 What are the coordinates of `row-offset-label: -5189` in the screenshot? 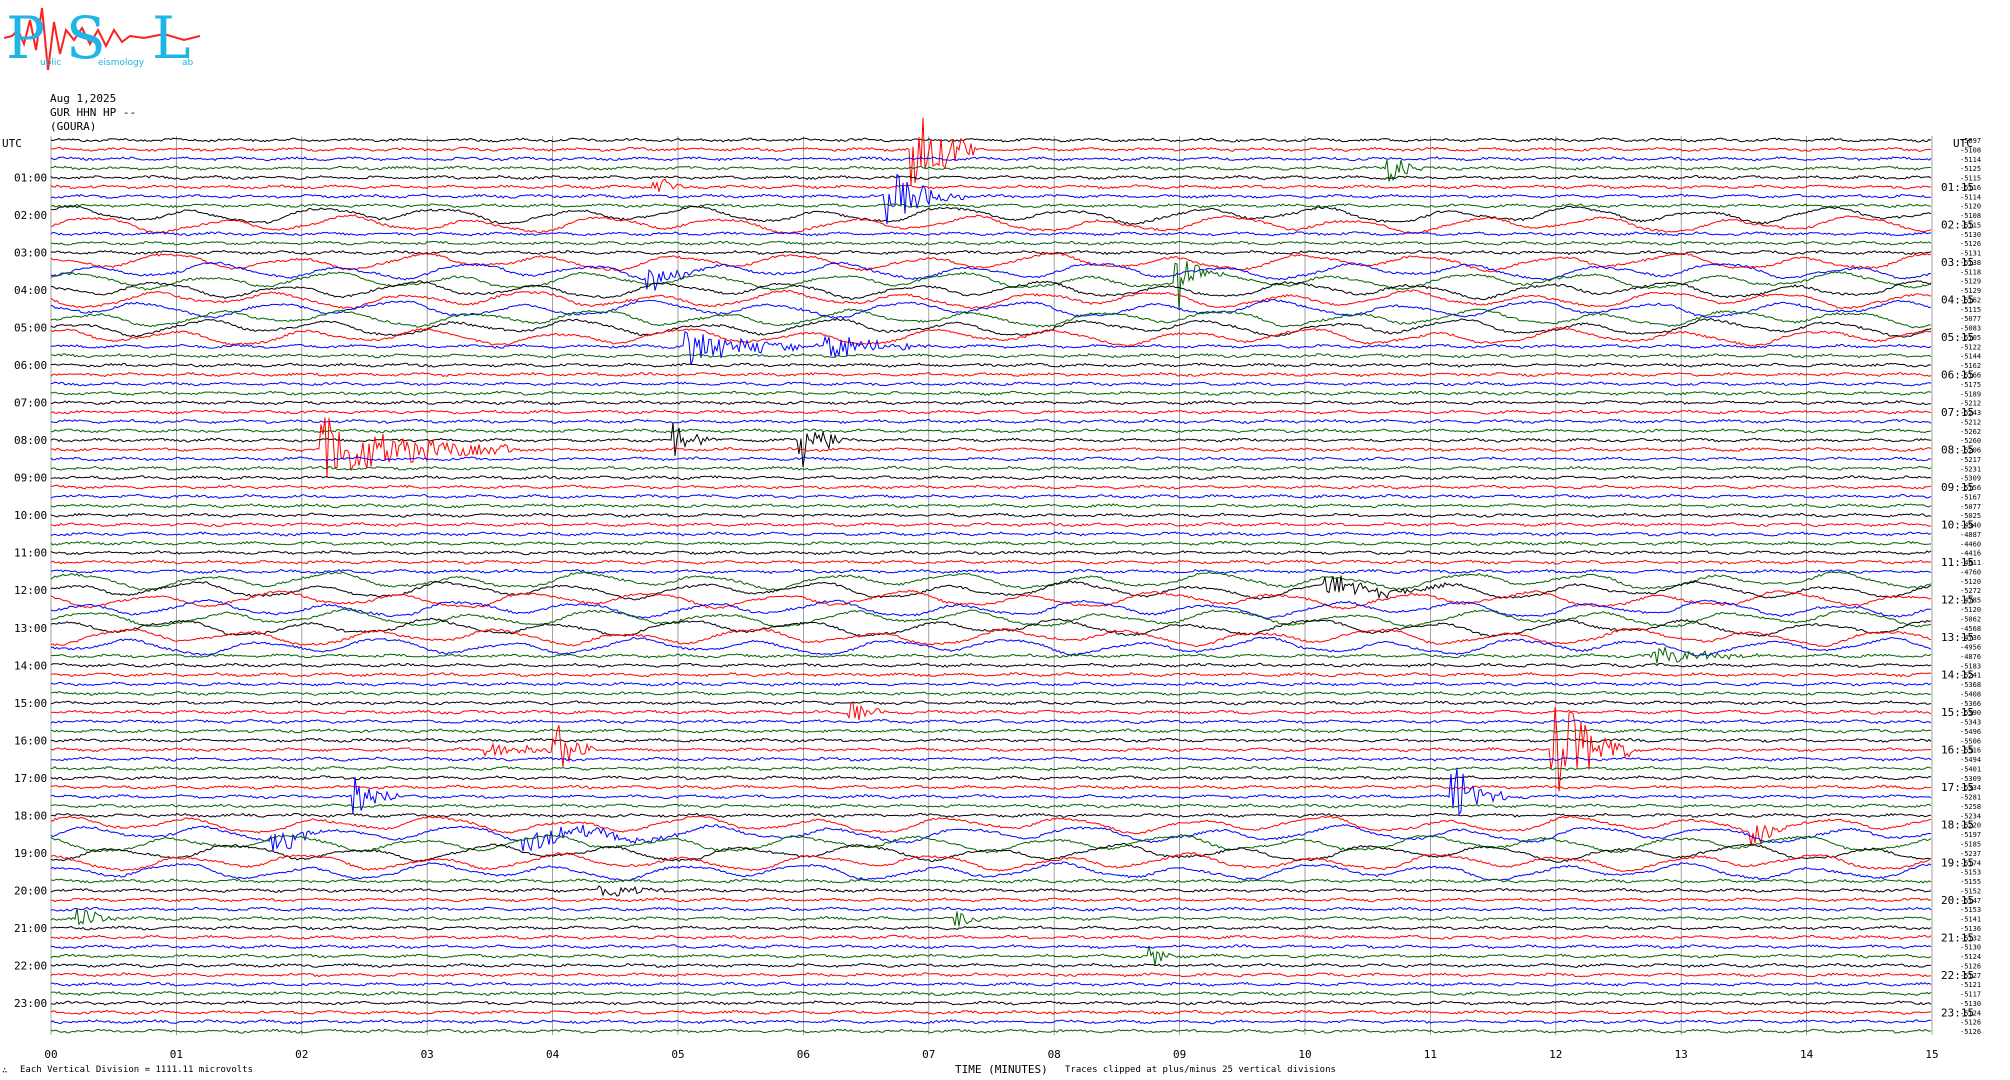 It's located at (1970, 394).